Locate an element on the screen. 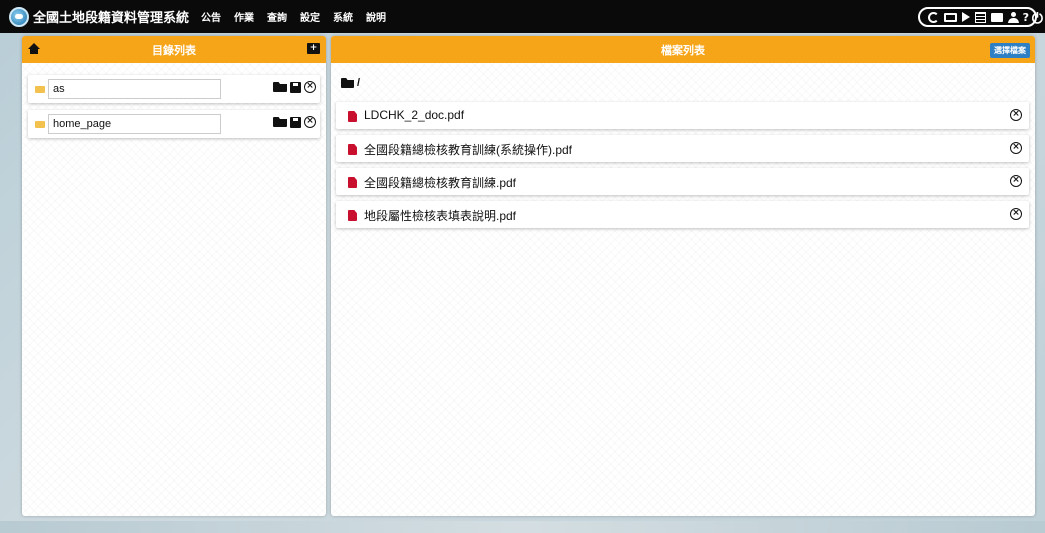 This screenshot has height=533, width=1045. directory-row: home_page × is located at coordinates (174, 124).